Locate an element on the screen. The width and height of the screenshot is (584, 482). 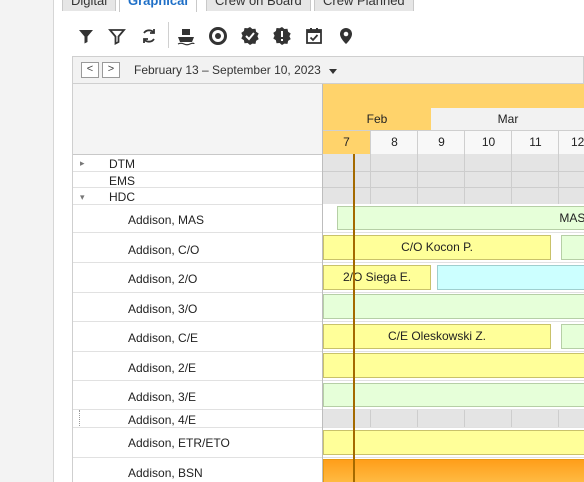
drag-handle is located at coordinates (80, 418).